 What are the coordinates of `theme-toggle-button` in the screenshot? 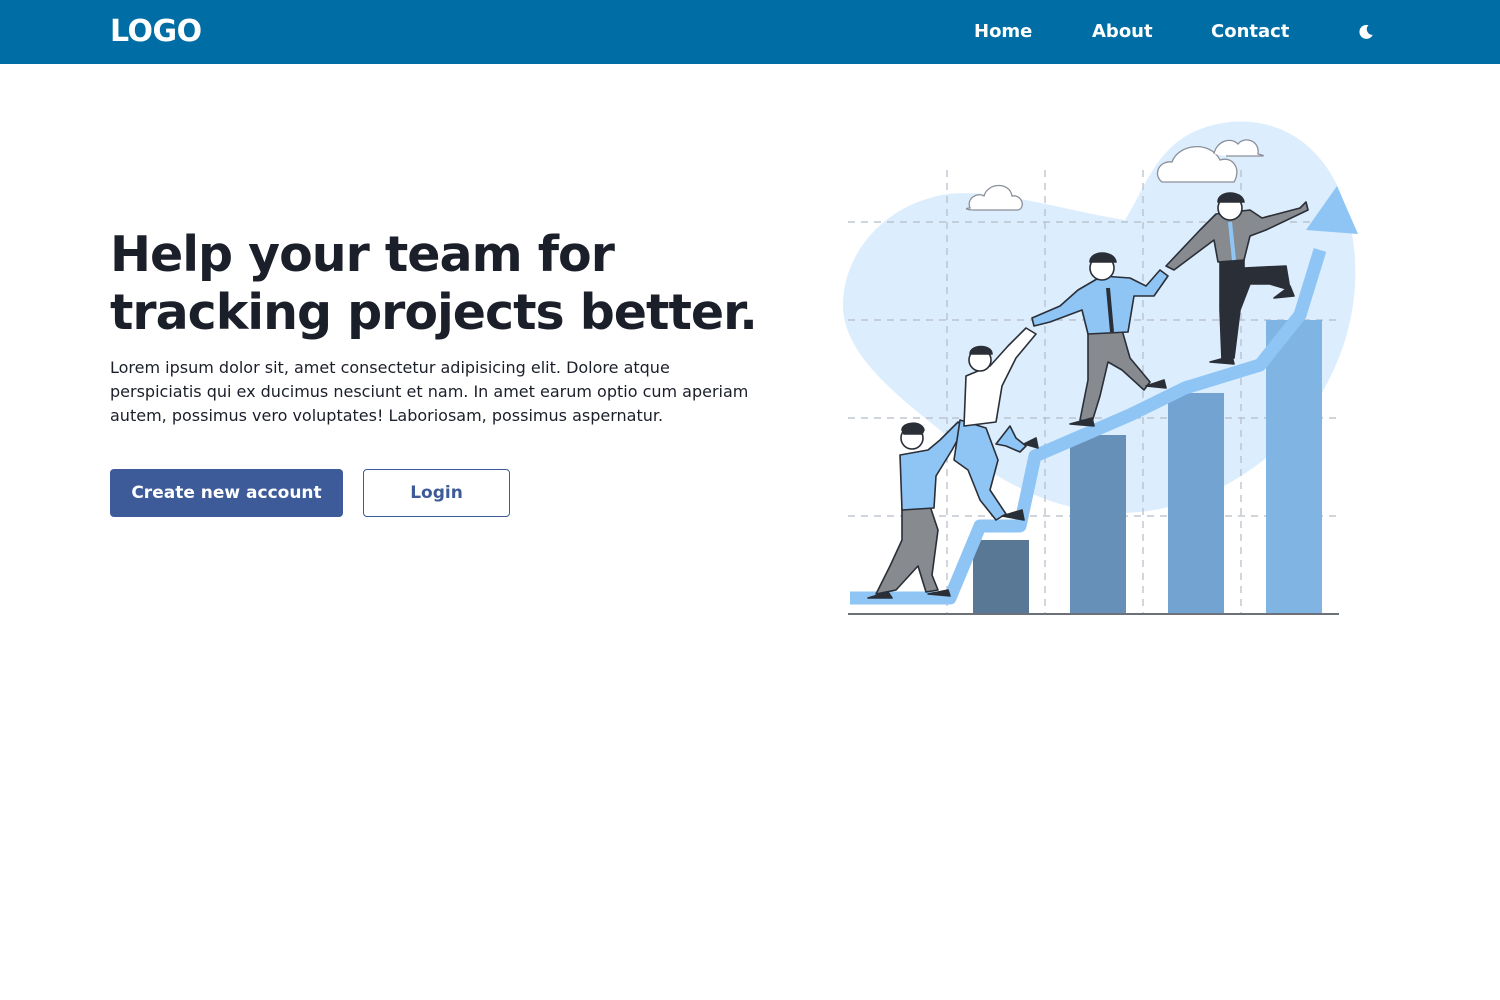 It's located at (1366, 32).